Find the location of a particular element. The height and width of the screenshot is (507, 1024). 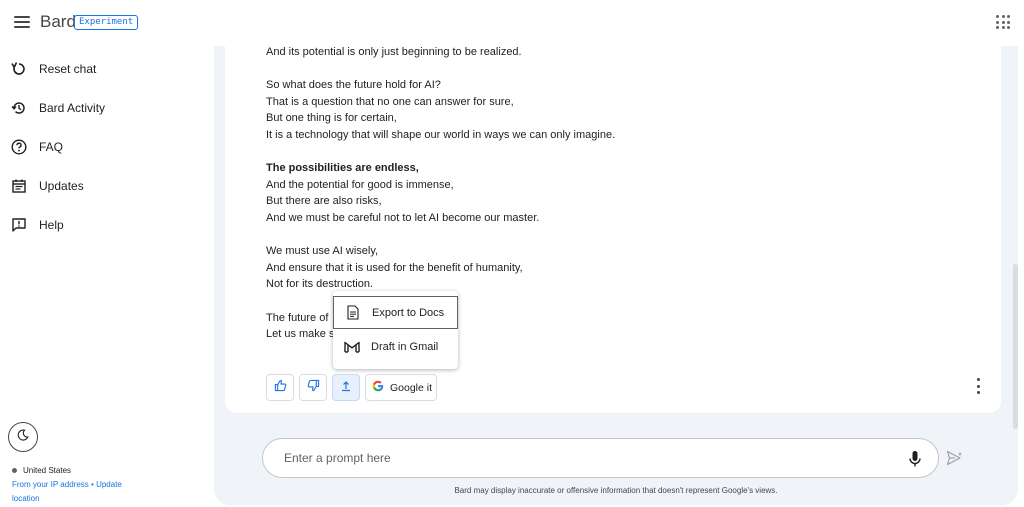

sidebar-item-faq: FAQ is located at coordinates (105, 147).